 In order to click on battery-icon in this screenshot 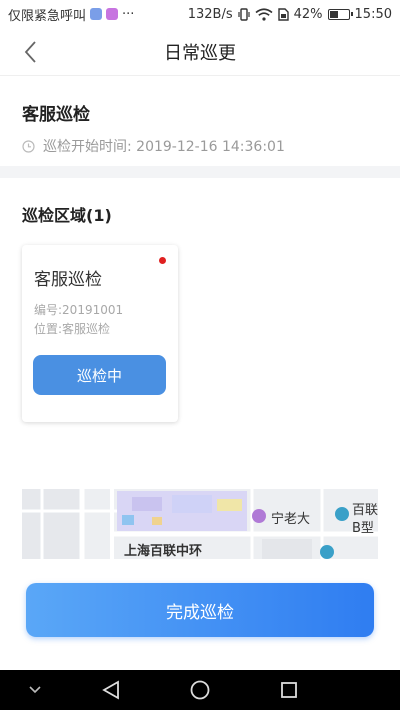, I will do `click(340, 14)`.